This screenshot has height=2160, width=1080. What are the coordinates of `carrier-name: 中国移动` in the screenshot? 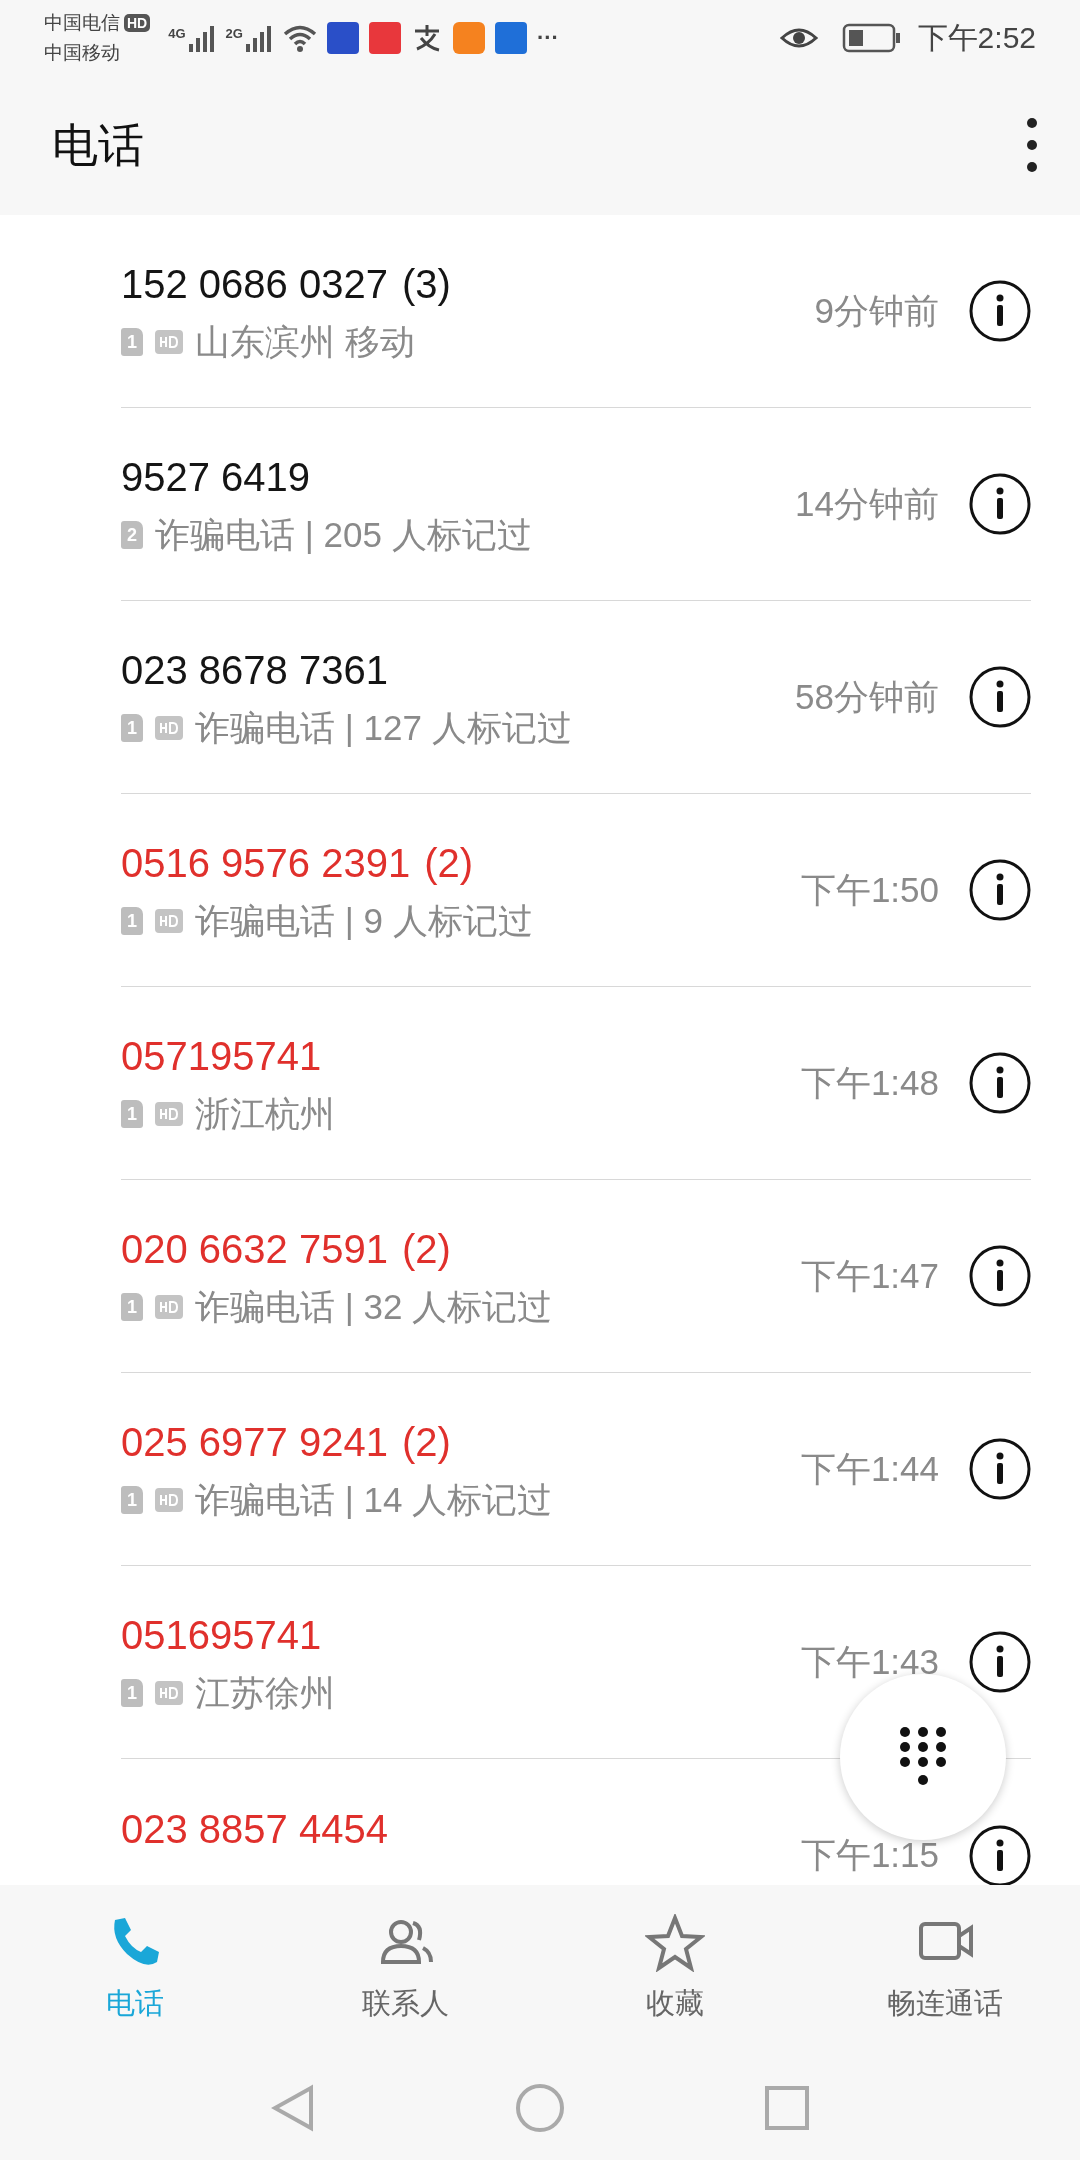 It's located at (82, 52).